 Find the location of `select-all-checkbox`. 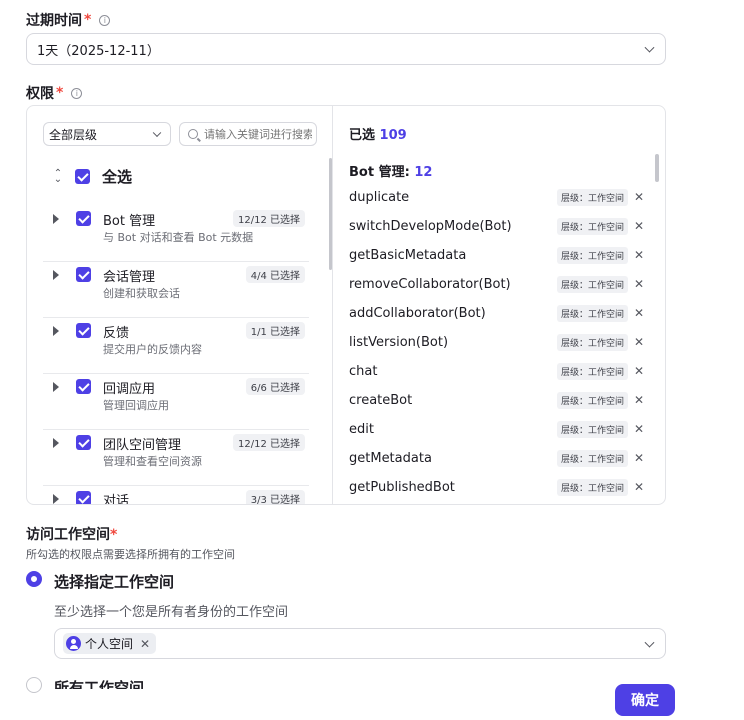

select-all-checkbox is located at coordinates (82, 176).